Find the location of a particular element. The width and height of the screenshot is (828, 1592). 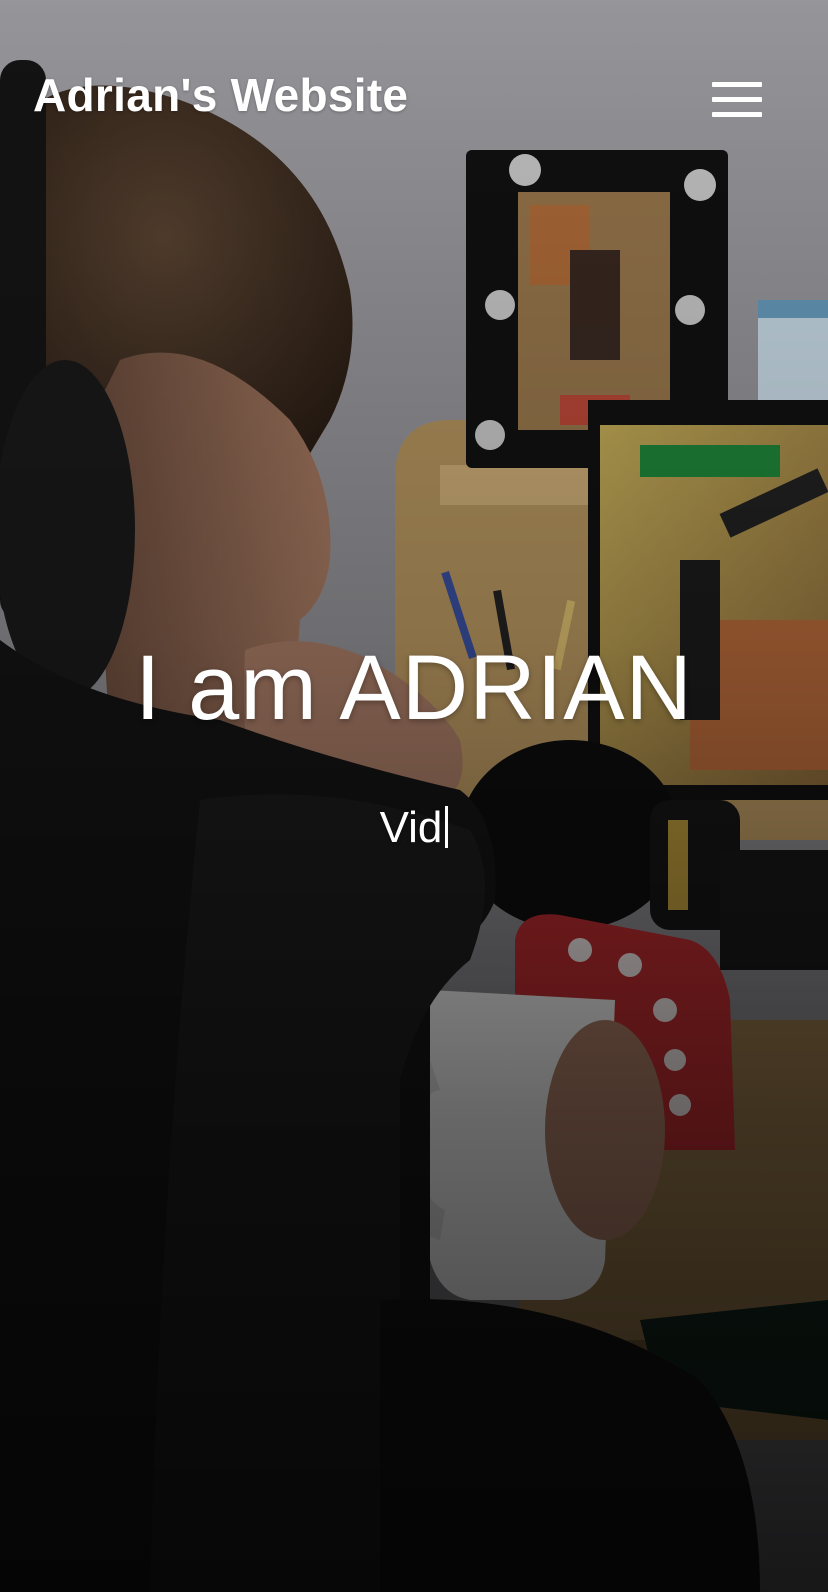

menu-bar-bottom is located at coordinates (737, 114).